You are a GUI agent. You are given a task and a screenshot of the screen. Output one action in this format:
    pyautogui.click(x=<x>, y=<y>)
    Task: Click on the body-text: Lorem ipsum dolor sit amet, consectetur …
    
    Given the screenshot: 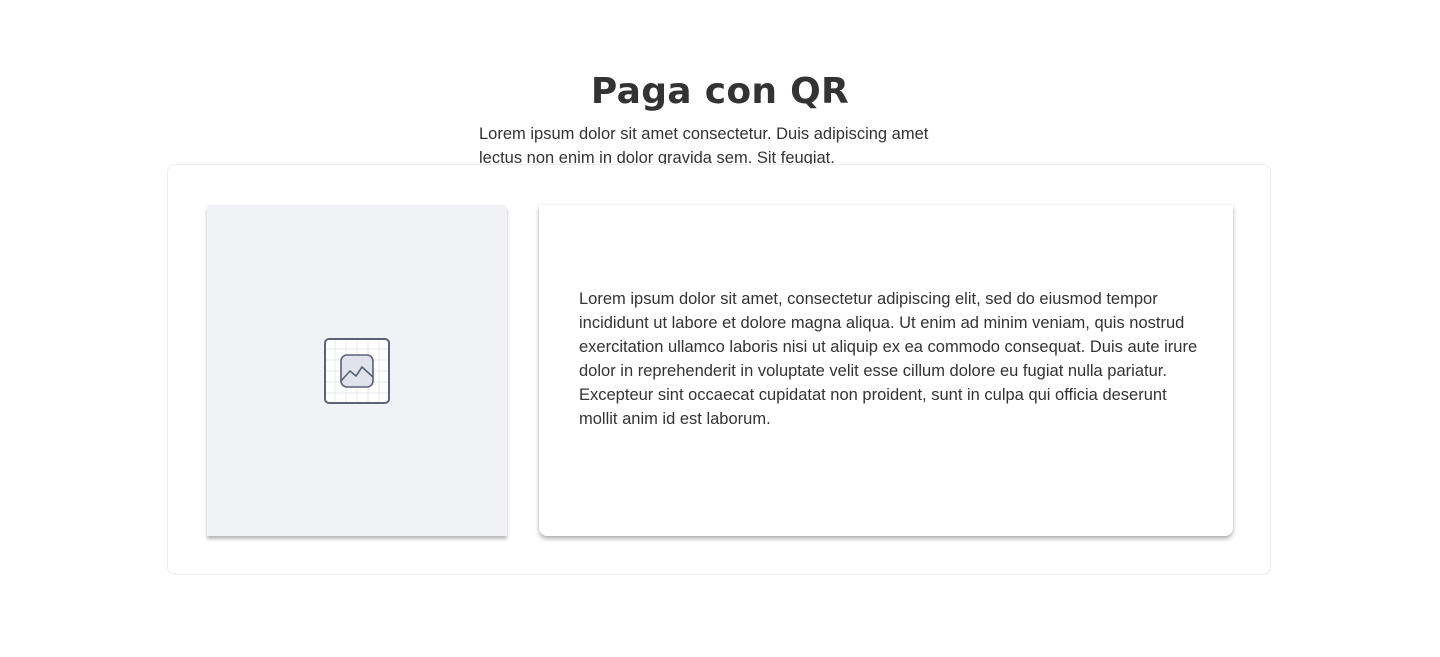 What is the action you would take?
    pyautogui.click(x=888, y=359)
    